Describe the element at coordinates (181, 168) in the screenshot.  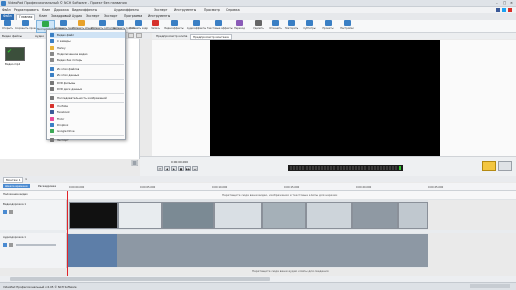
I see `stop-button: ■` at that location.